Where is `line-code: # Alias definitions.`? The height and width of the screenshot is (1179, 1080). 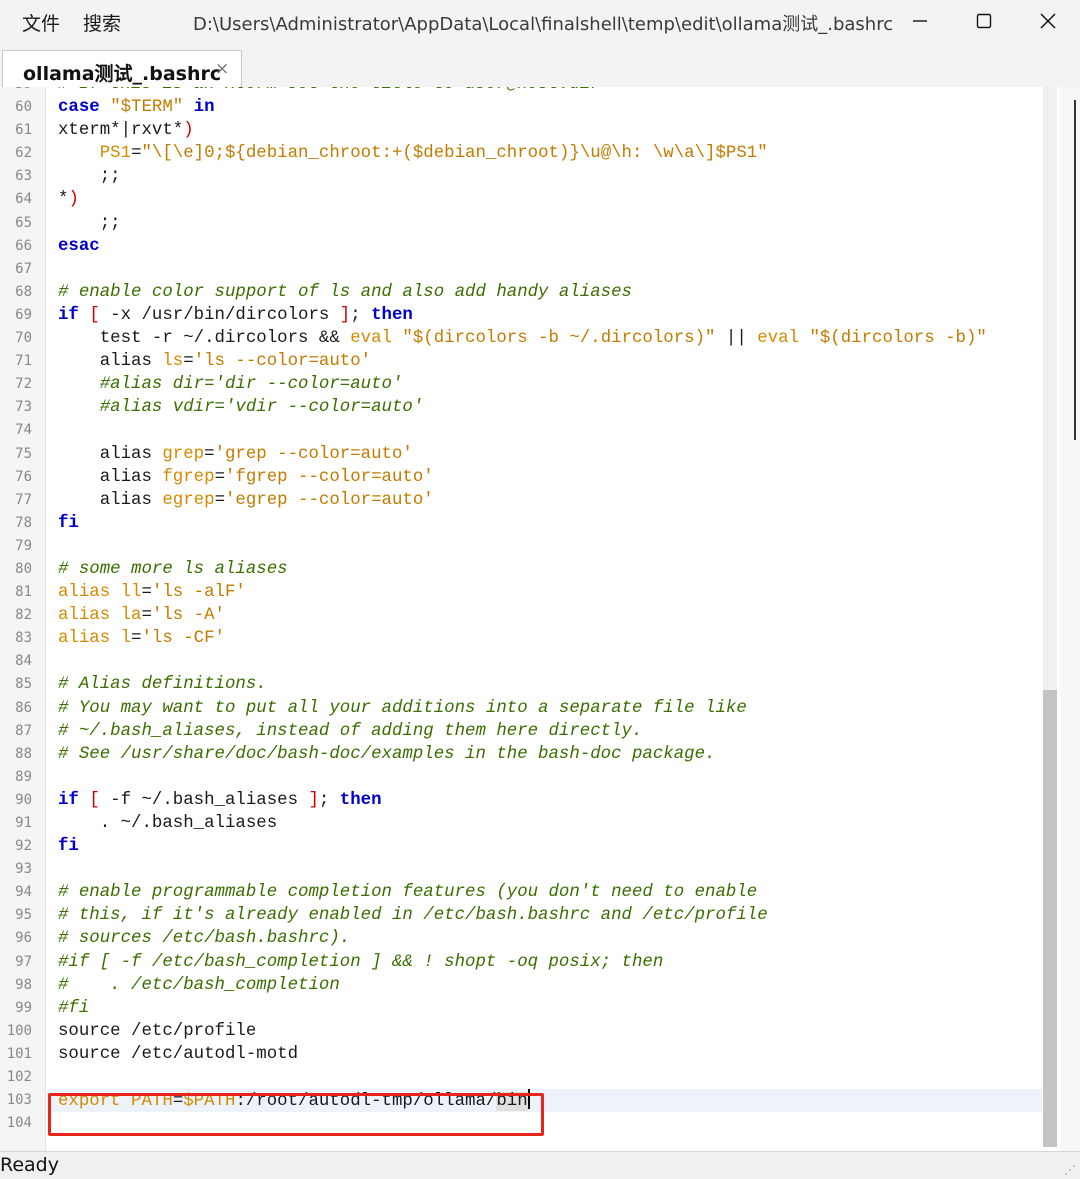 line-code: # Alias definitions. is located at coordinates (162, 685).